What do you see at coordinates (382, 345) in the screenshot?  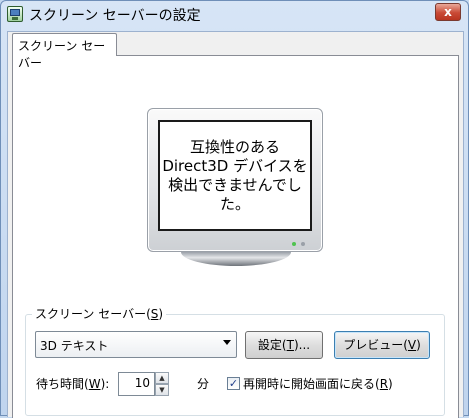 I see `preview-button: プレビュー(V)` at bounding box center [382, 345].